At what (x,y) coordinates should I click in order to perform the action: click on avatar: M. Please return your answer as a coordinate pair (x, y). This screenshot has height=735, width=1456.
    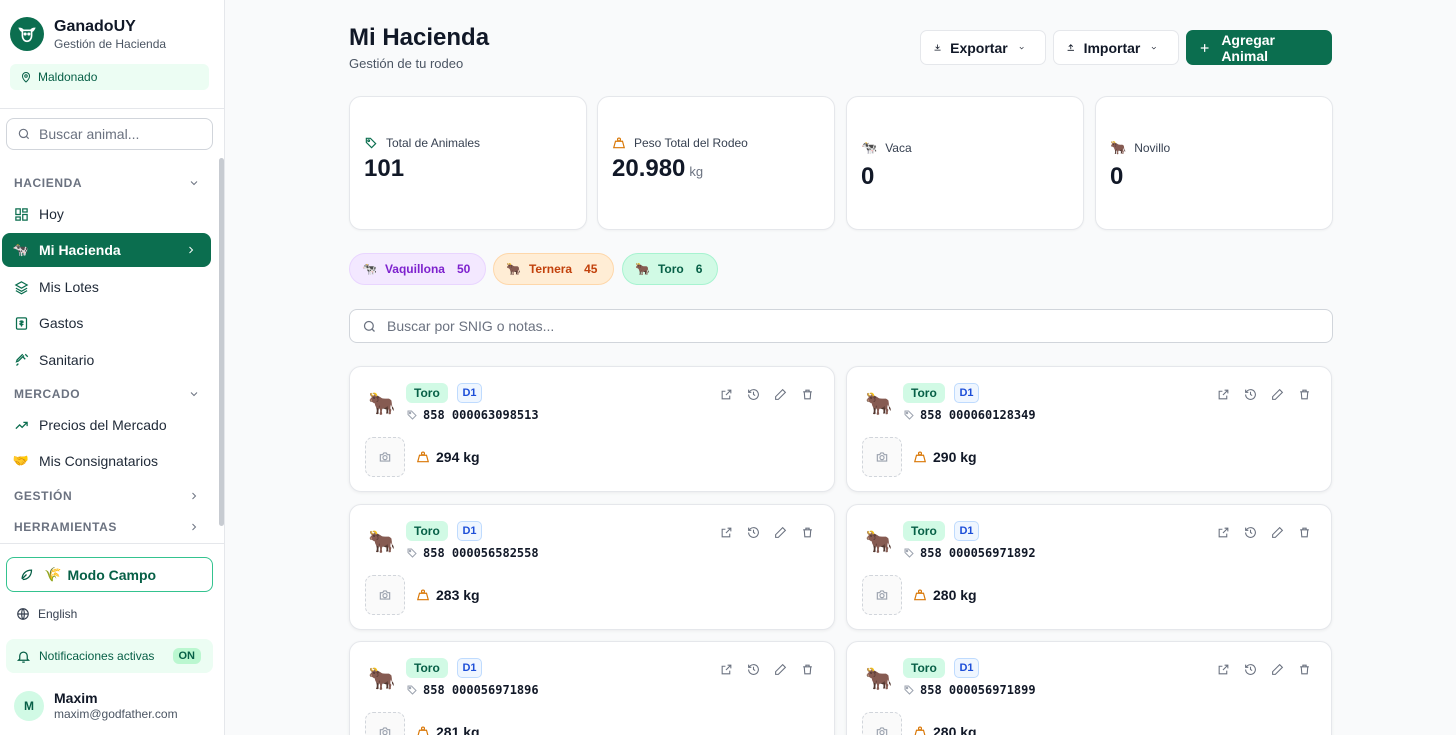
    Looking at the image, I should click on (29, 705).